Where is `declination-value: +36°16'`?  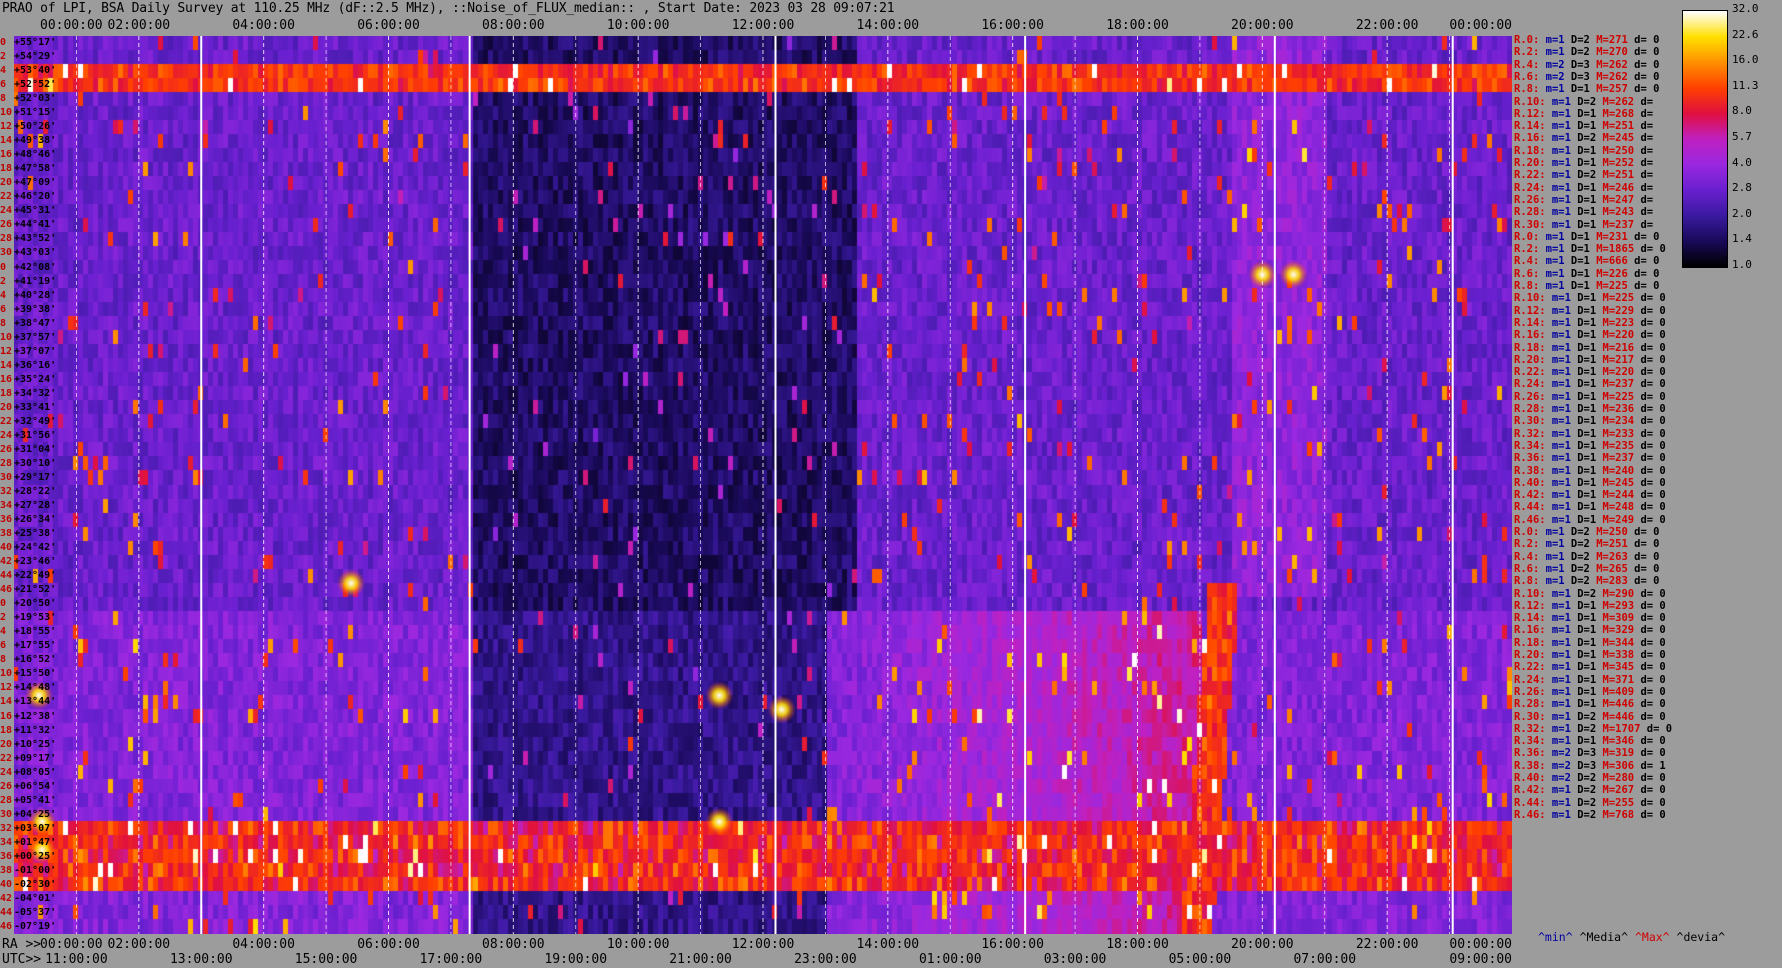
declination-value: +36°16' is located at coordinates (35, 365).